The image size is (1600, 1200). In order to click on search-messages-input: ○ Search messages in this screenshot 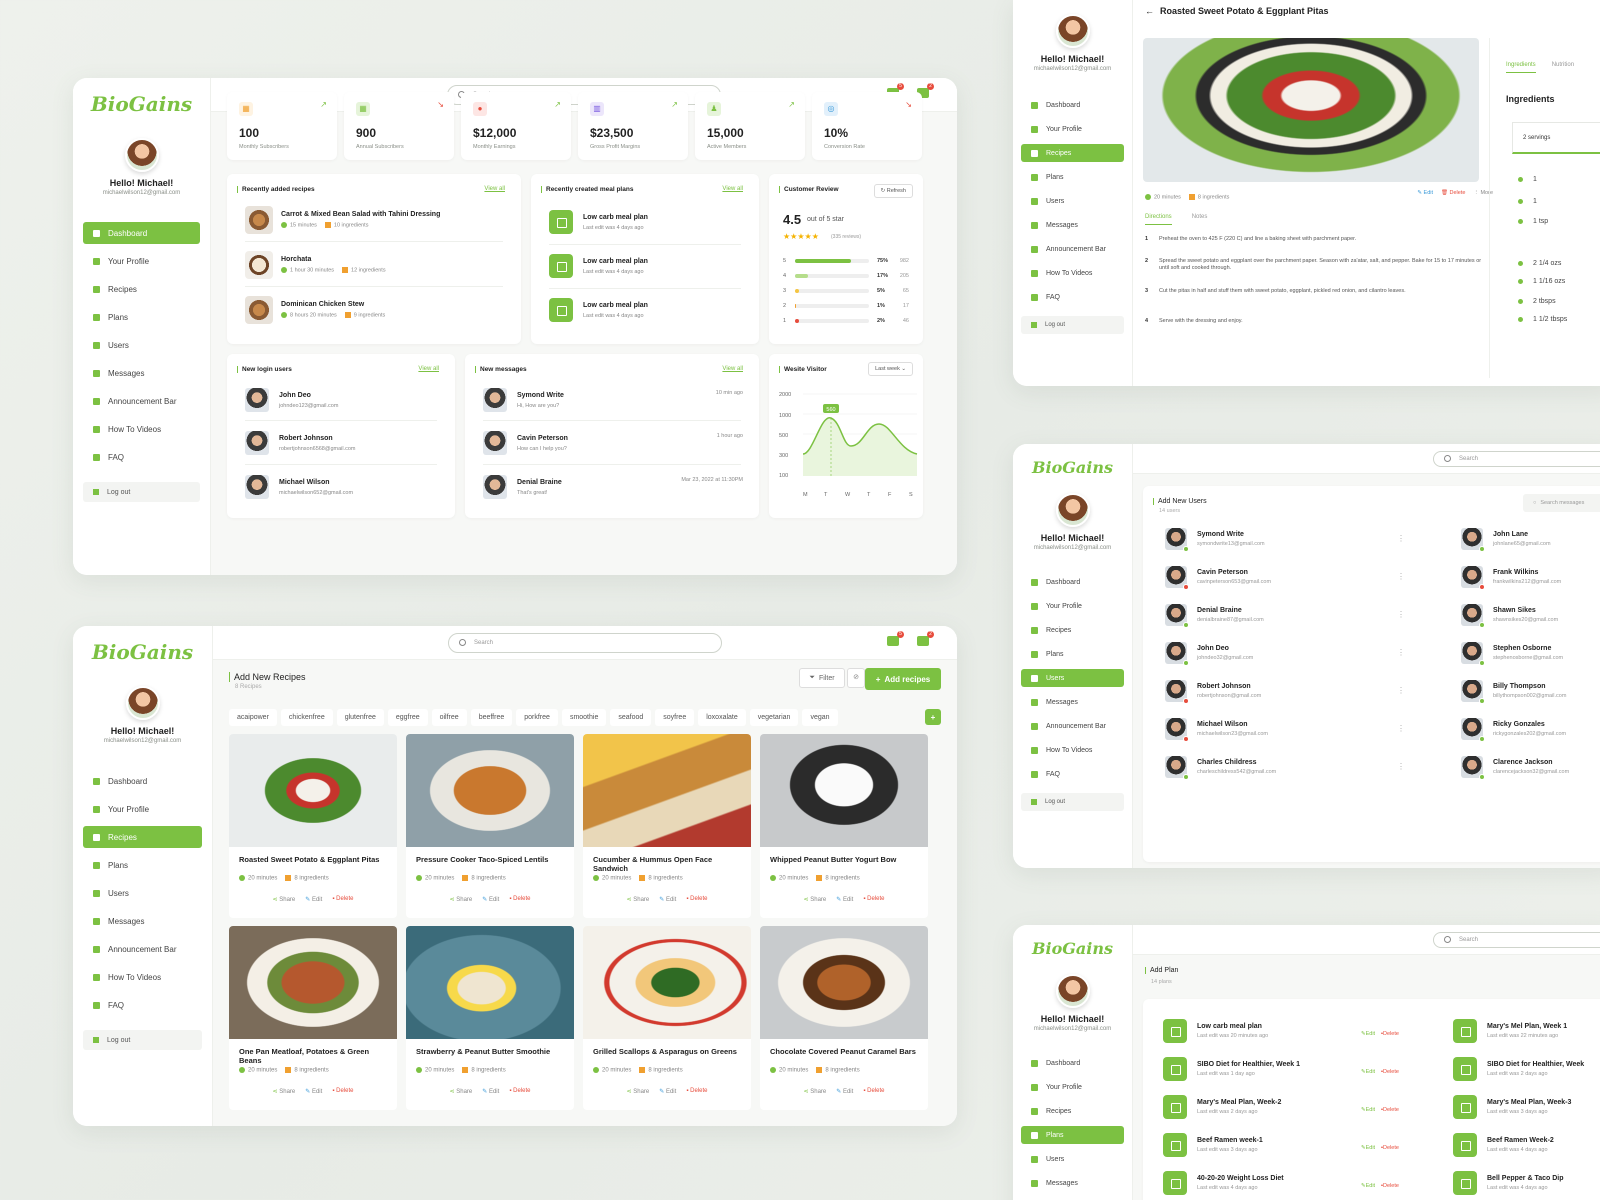, I will do `click(1561, 503)`.